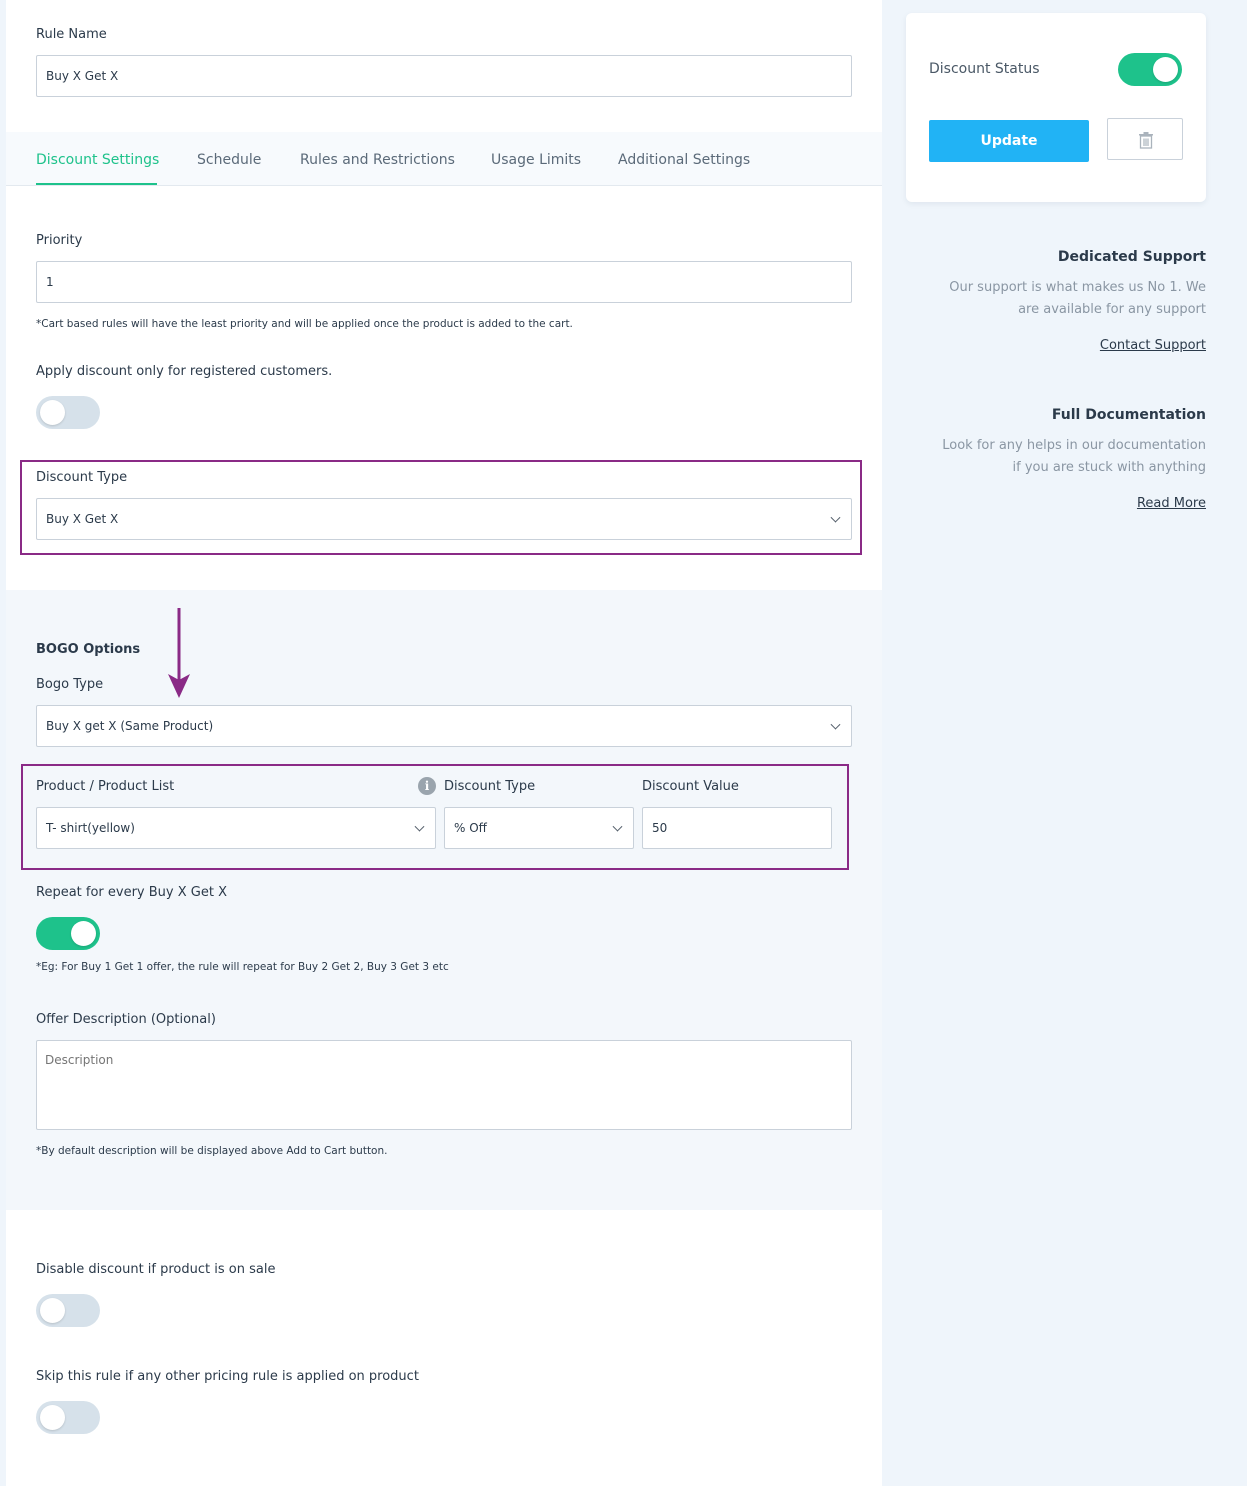  Describe the element at coordinates (1056, 345) in the screenshot. I see `contact-support-link: Contact Support` at that location.